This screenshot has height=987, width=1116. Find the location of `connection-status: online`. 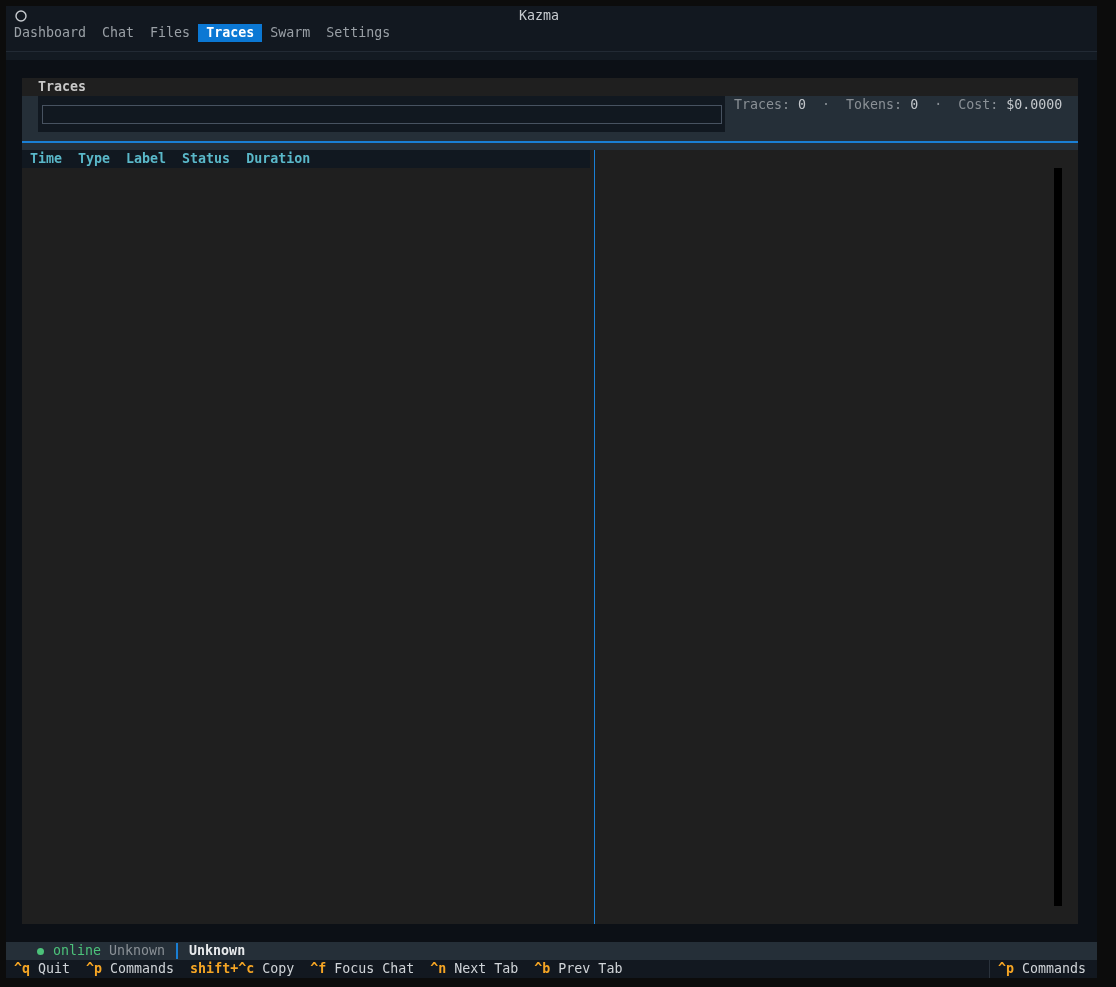

connection-status: online is located at coordinates (77, 951).